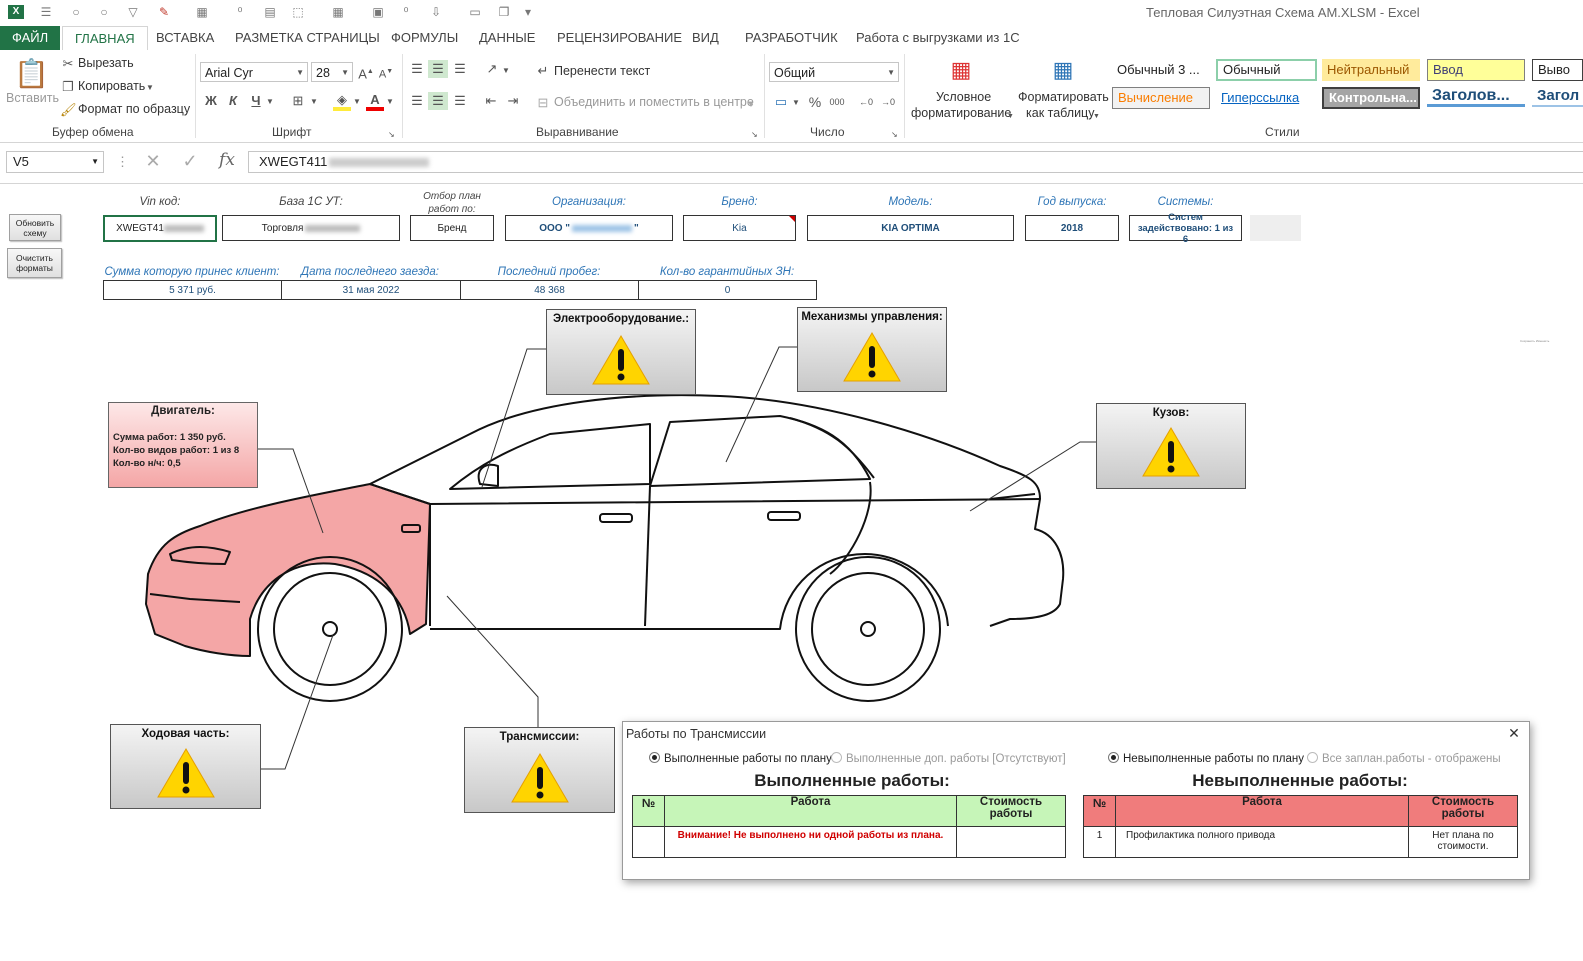 Image resolution: width=1583 pixels, height=961 pixels. I want to click on style-hyperlink: Гиперссылка, so click(1266, 98).